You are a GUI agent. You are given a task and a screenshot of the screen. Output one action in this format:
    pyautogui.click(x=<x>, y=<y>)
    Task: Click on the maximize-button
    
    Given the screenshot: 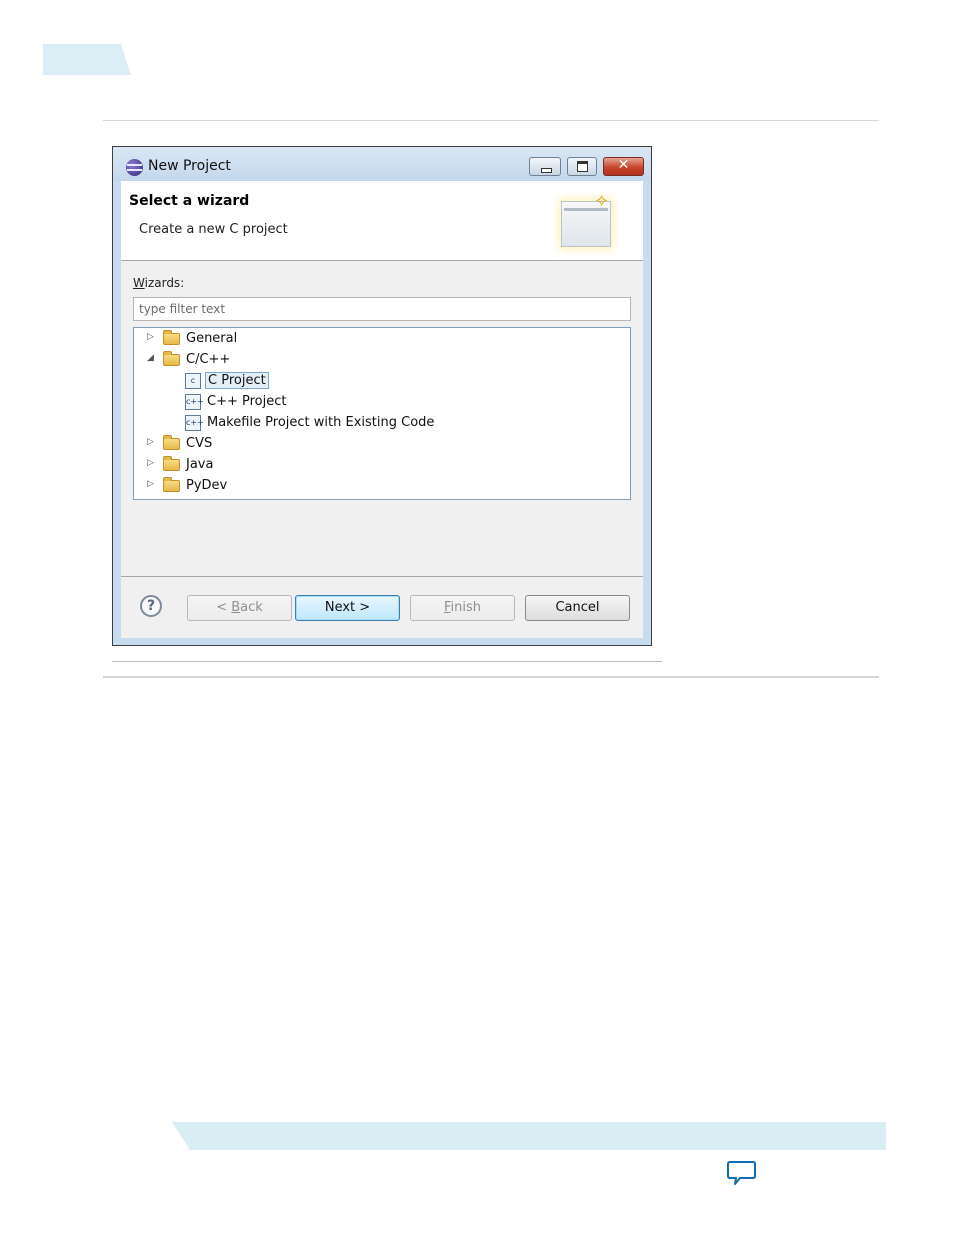 What is the action you would take?
    pyautogui.click(x=582, y=166)
    